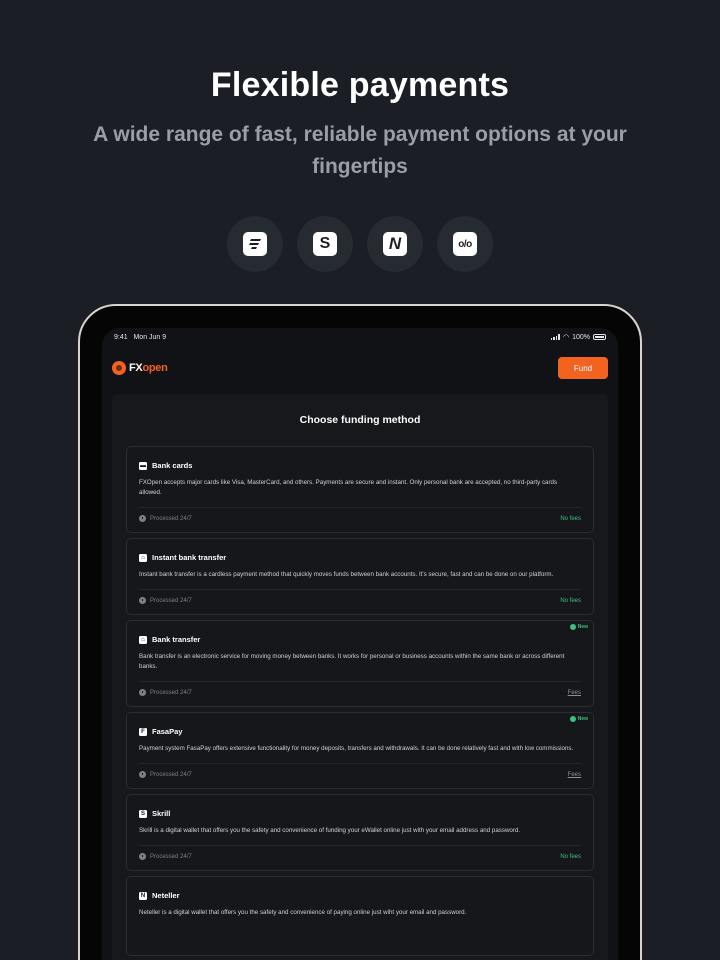 The height and width of the screenshot is (960, 720). What do you see at coordinates (360, 420) in the screenshot?
I see `panel-title: Choose funding method` at bounding box center [360, 420].